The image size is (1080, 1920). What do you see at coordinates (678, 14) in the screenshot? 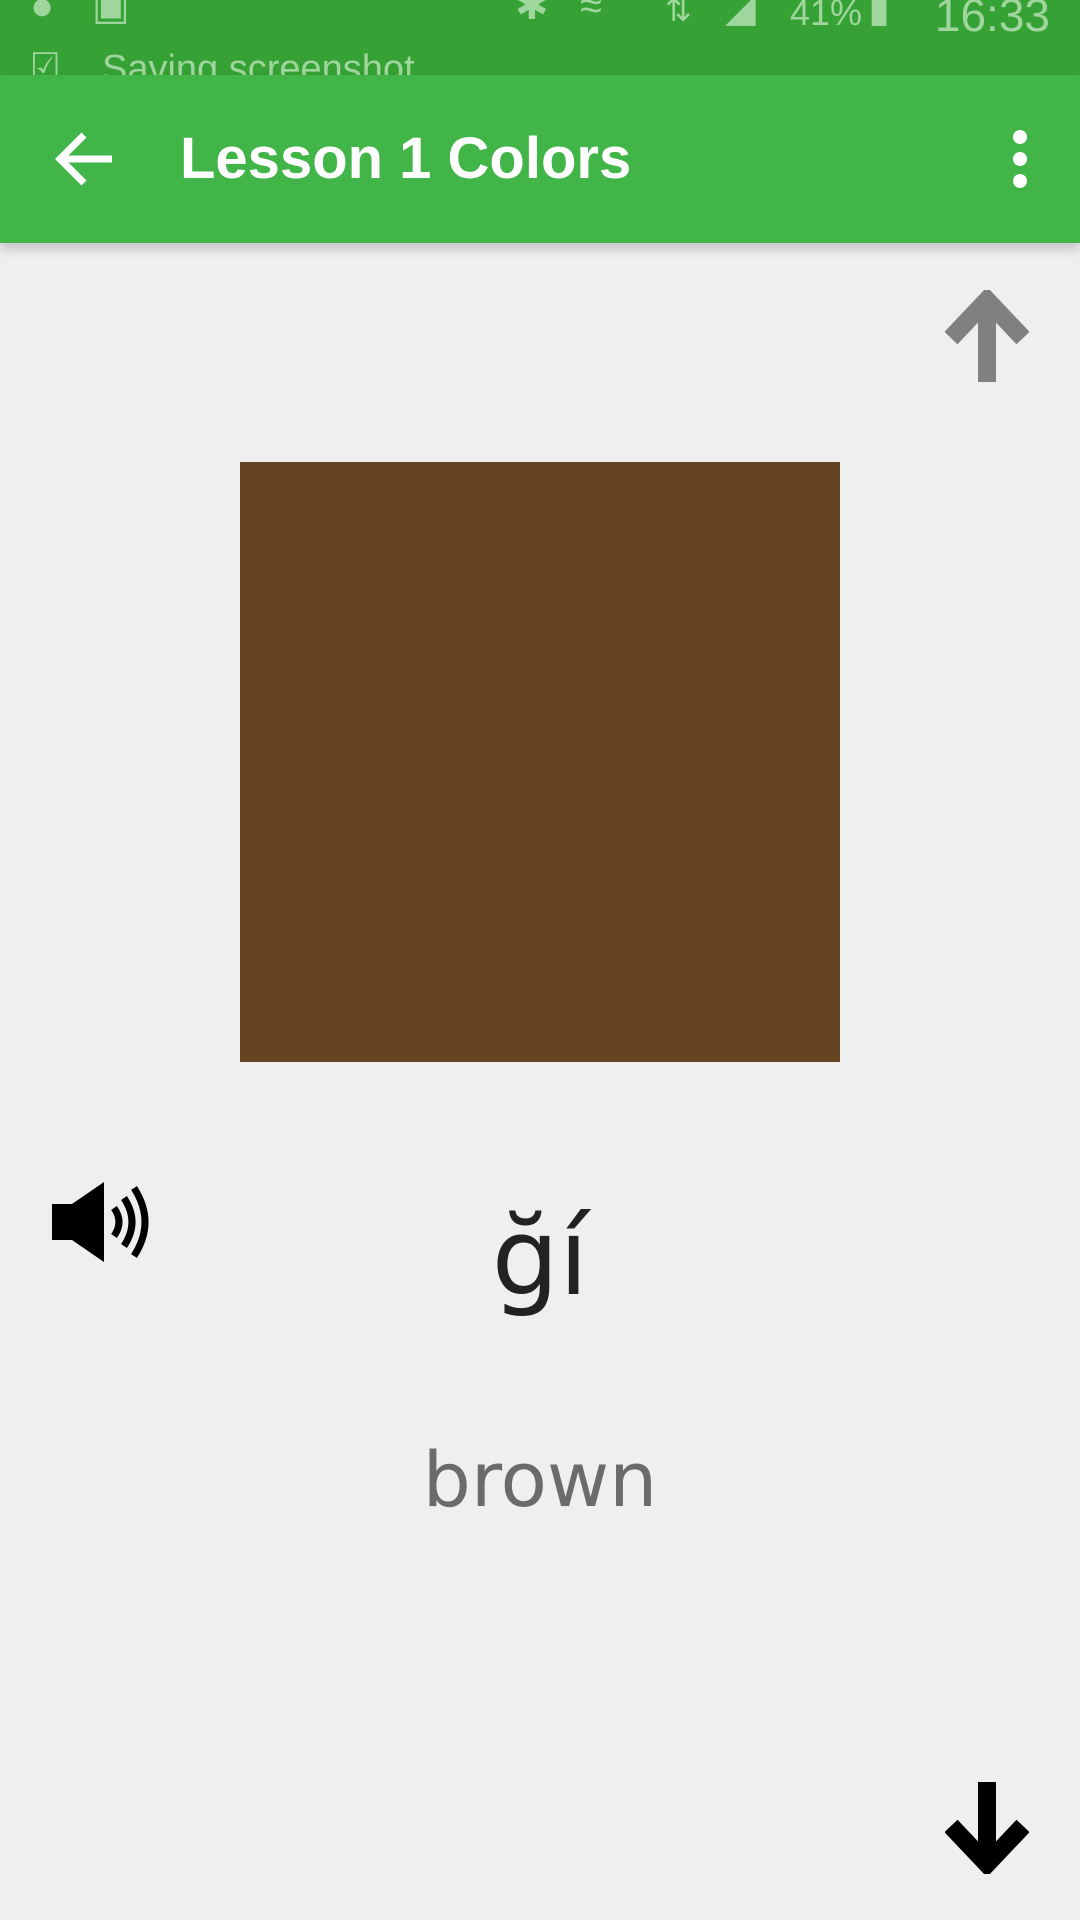
I see `data-transfer-icon: ⇅` at bounding box center [678, 14].